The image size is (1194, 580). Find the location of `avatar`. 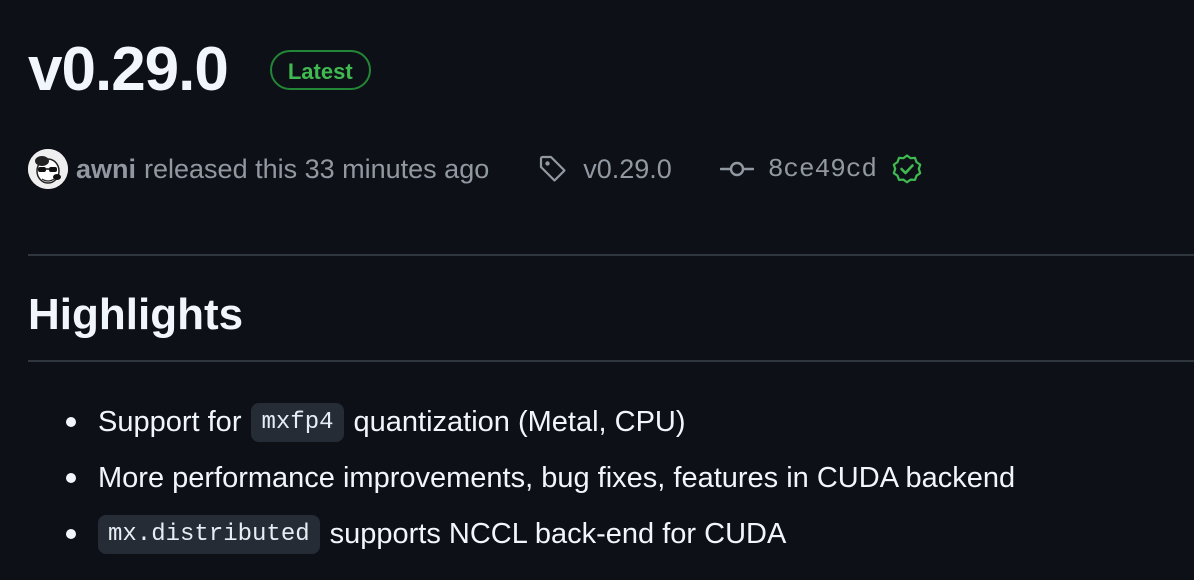

avatar is located at coordinates (48, 169).